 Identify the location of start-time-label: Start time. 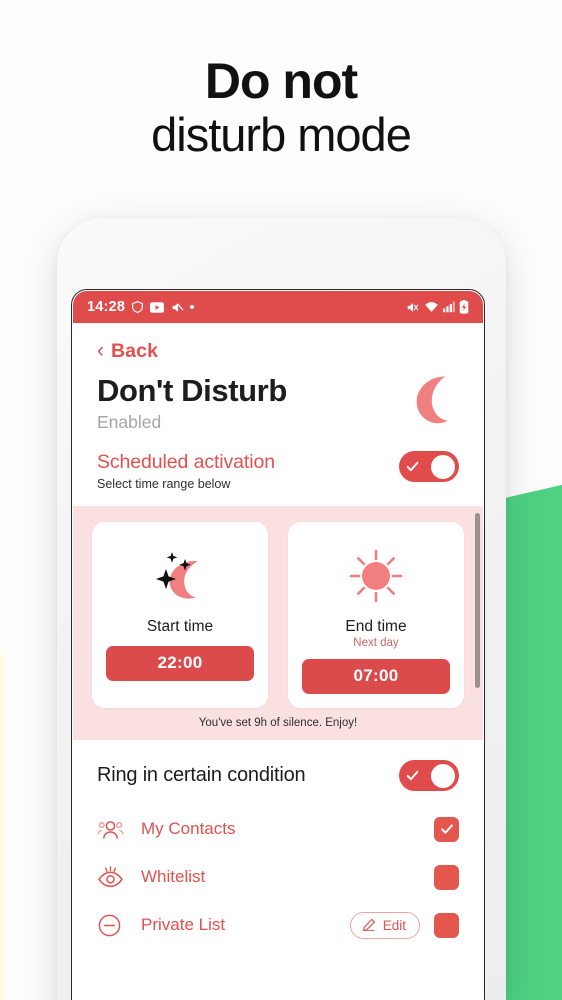
(180, 626).